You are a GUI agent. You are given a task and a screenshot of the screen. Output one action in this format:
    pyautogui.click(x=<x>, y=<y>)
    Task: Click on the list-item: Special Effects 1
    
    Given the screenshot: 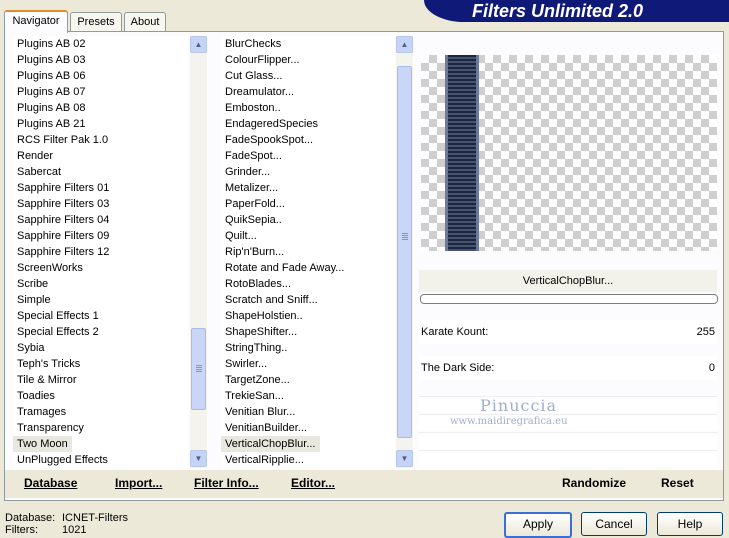 What is the action you would take?
    pyautogui.click(x=100, y=316)
    